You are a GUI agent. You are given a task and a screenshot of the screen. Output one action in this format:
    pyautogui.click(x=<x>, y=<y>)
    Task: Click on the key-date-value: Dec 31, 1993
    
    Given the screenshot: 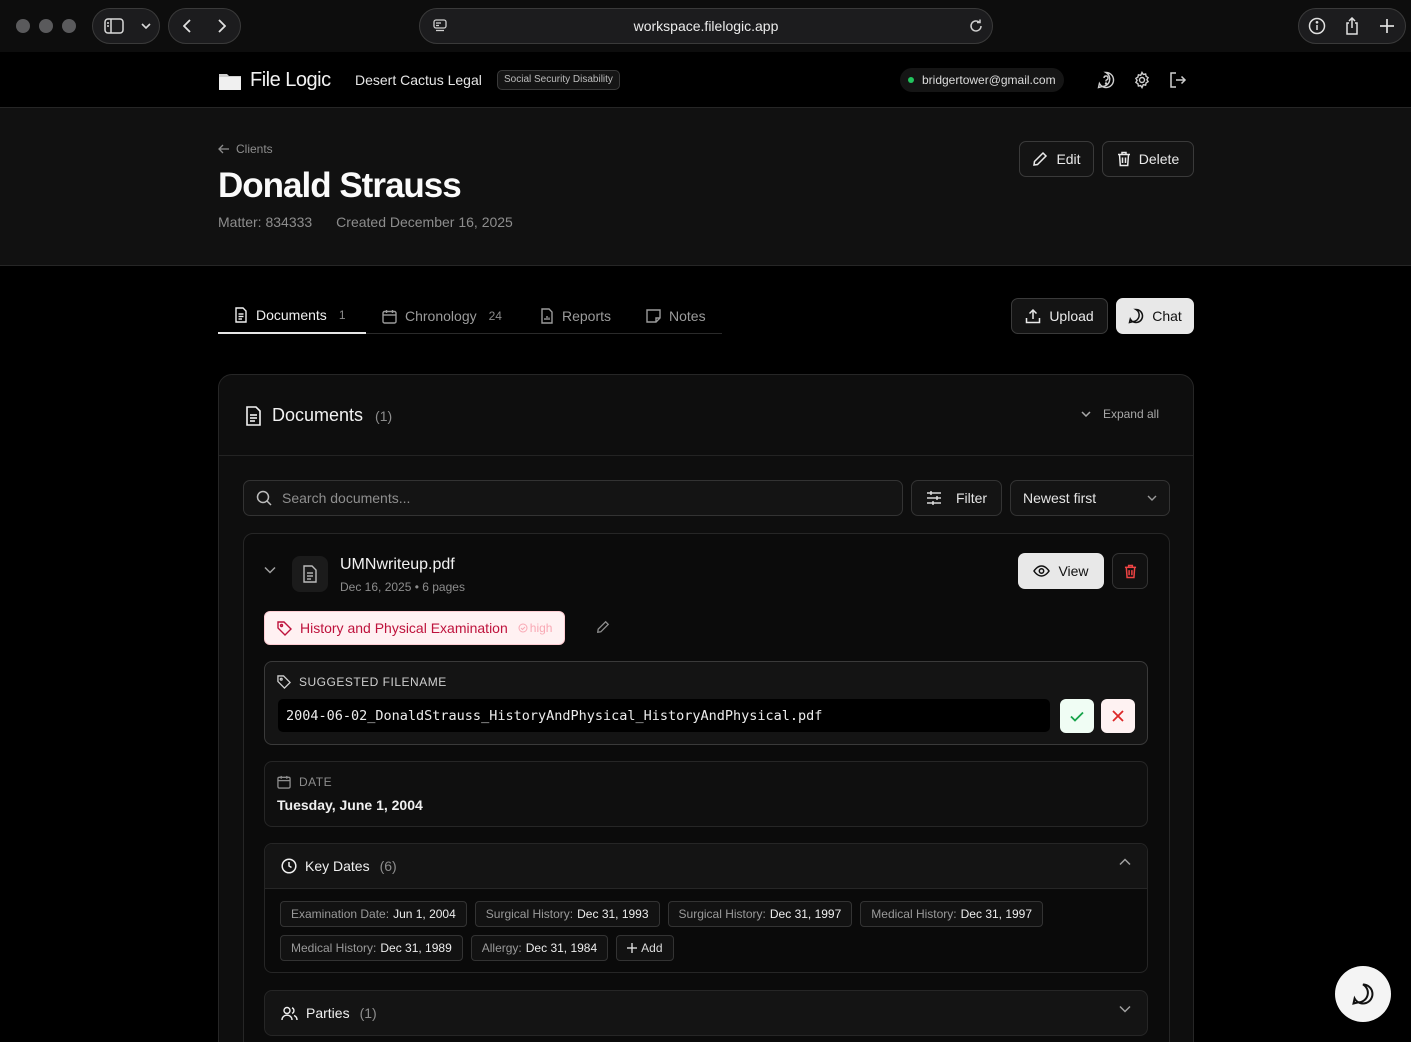 What is the action you would take?
    pyautogui.click(x=613, y=914)
    